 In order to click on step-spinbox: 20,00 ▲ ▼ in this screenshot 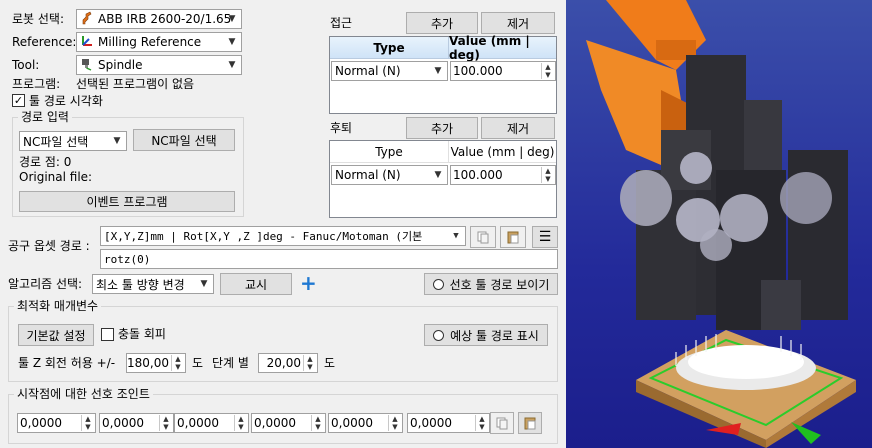, I will do `click(288, 363)`.